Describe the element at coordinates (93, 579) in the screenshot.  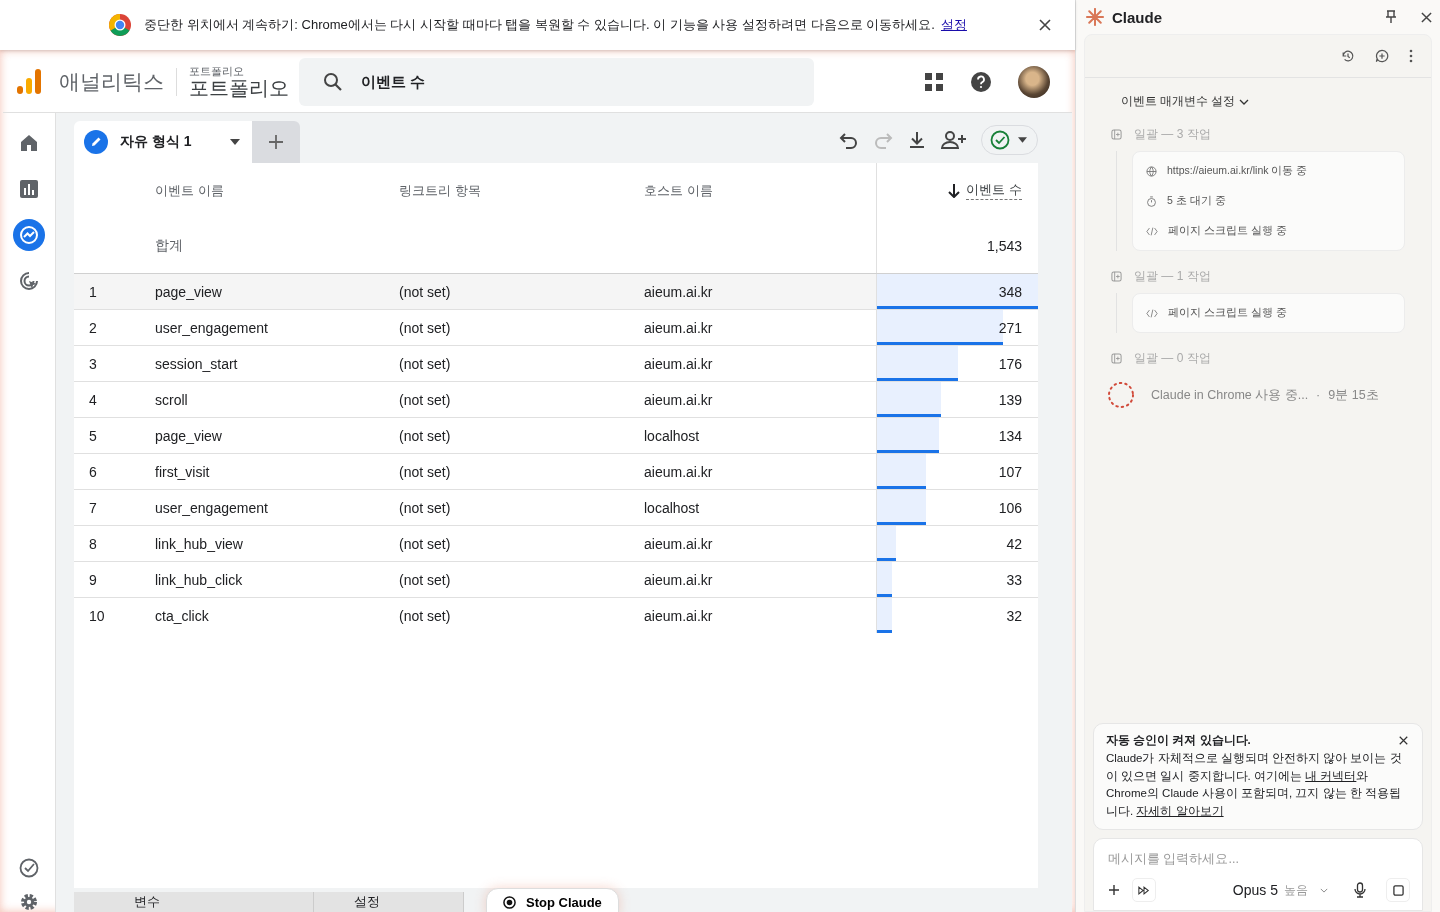
I see `row-number: 9` at that location.